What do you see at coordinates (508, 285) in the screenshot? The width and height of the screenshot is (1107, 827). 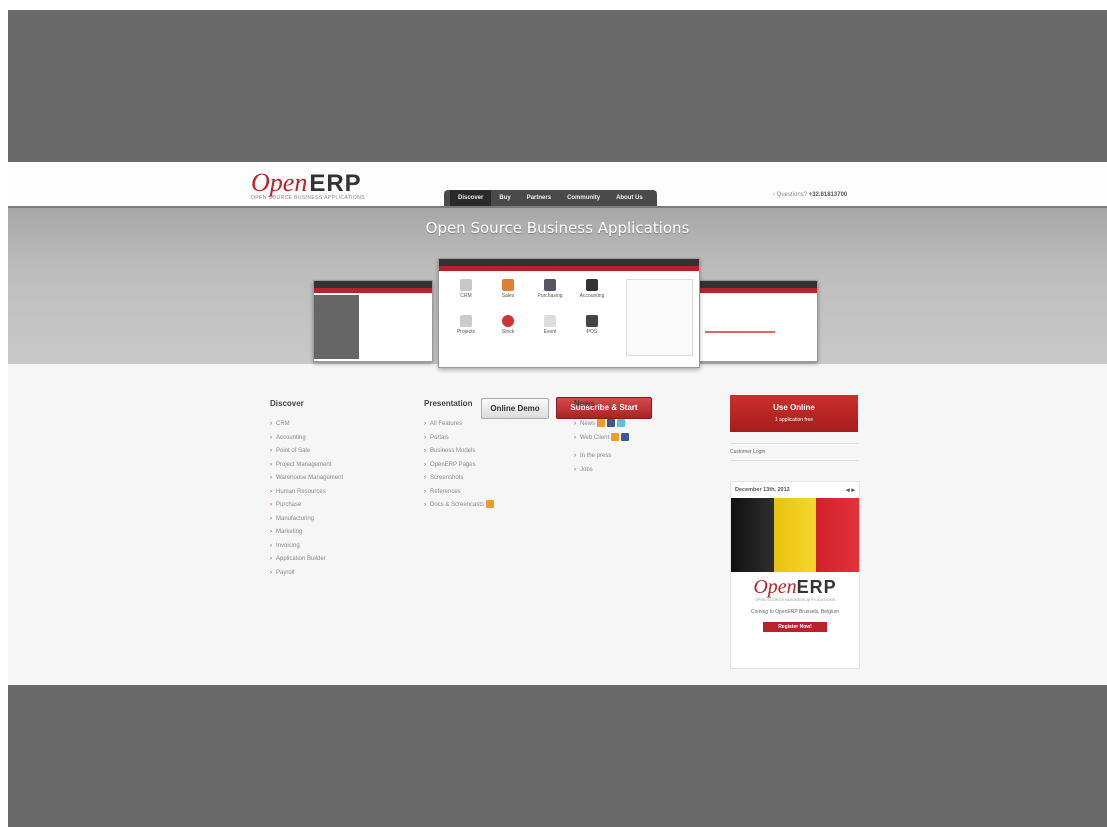 I see `sales-chart-icon` at bounding box center [508, 285].